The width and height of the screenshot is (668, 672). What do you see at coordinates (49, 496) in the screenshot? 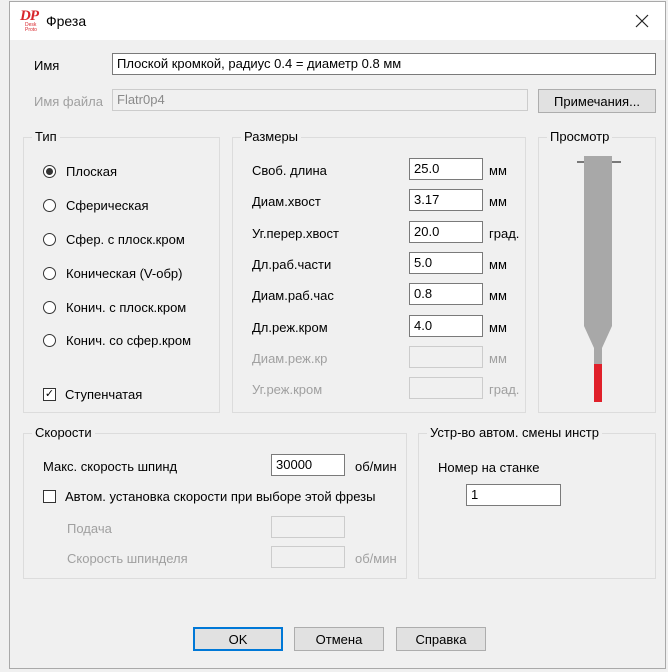
I see `auto-speed-check-icon` at bounding box center [49, 496].